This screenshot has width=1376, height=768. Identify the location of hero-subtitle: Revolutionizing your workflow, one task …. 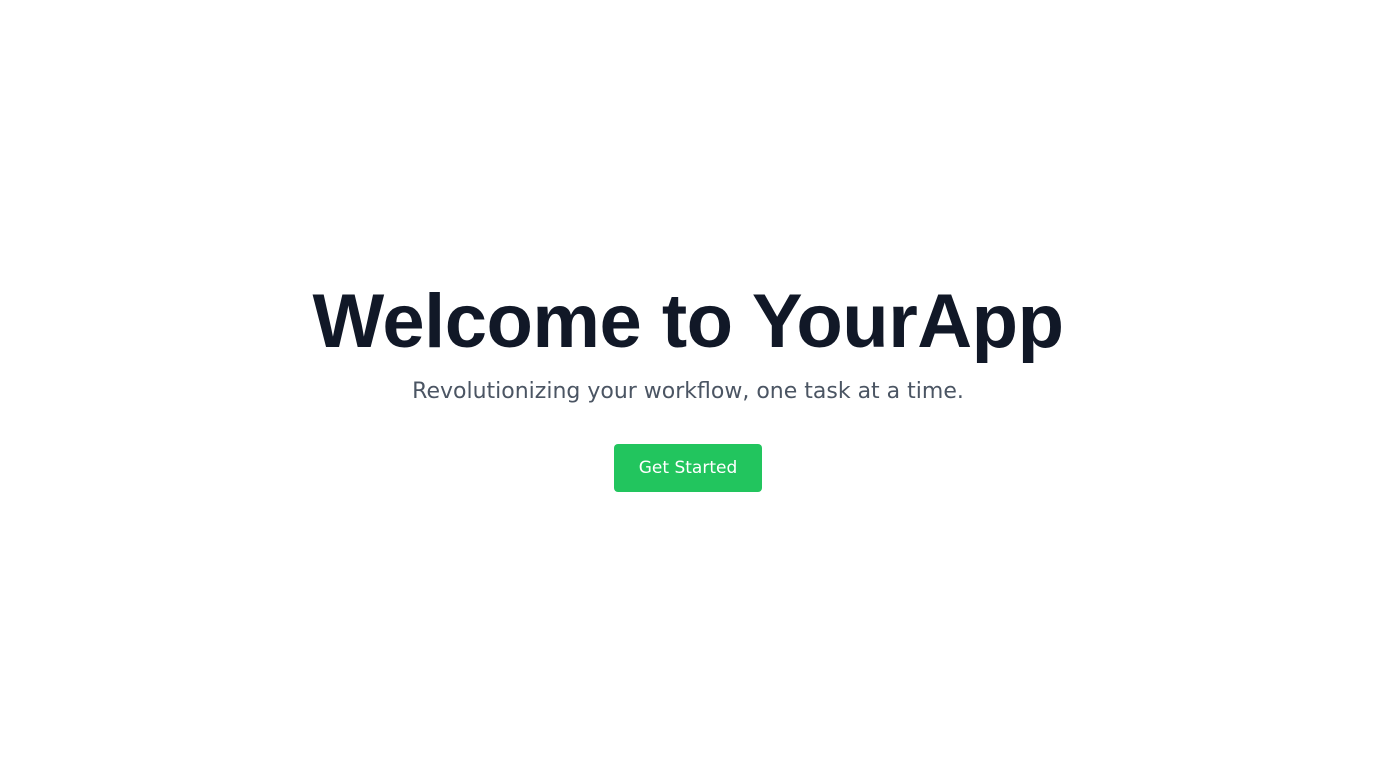
(688, 391).